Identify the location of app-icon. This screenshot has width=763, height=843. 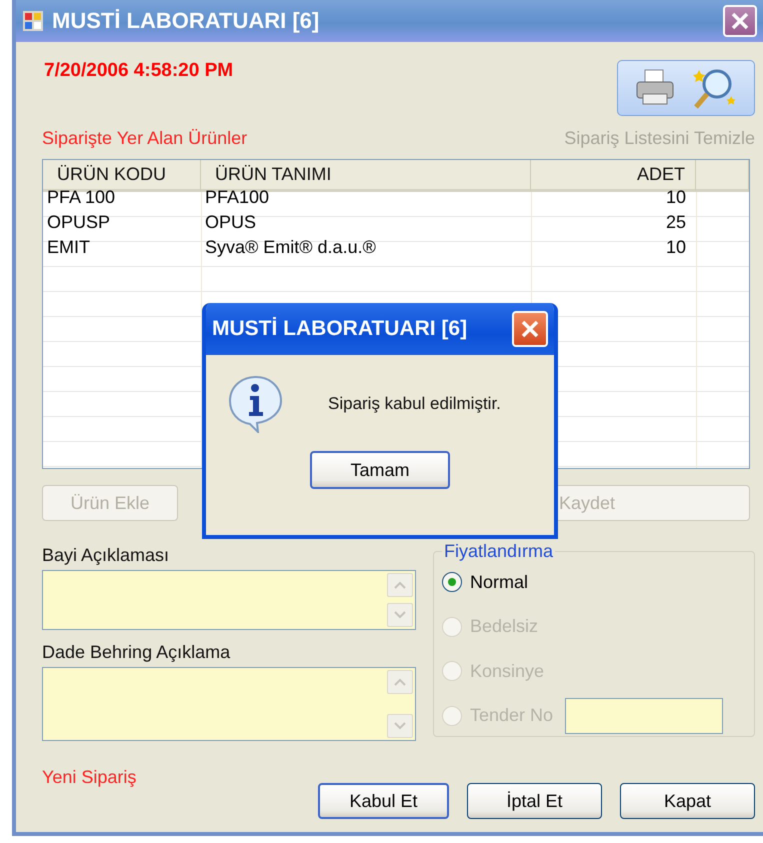
(33, 21).